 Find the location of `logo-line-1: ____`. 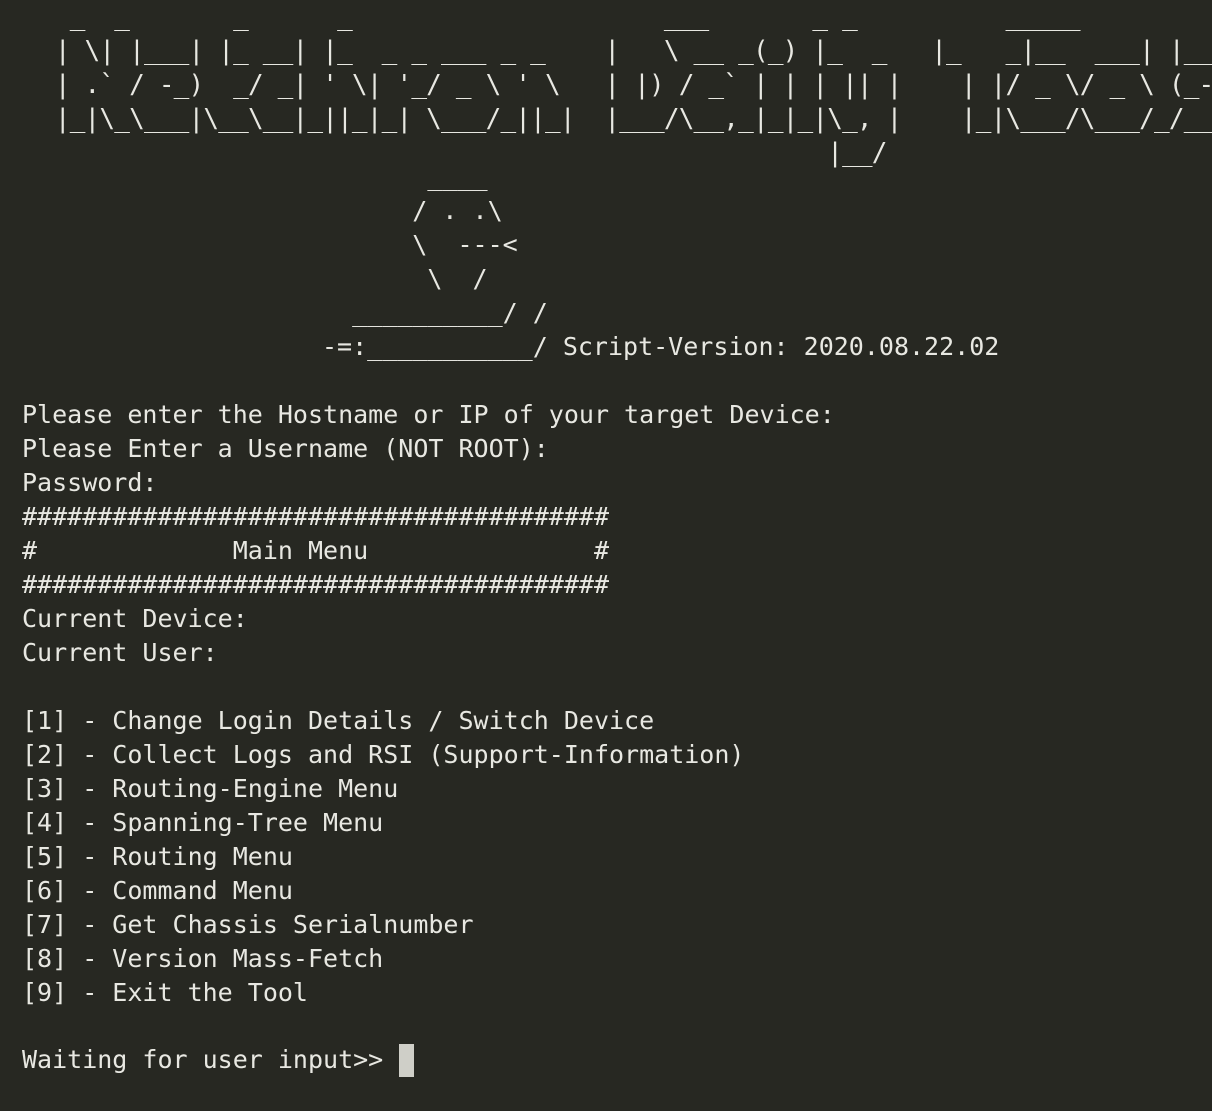

logo-line-1: ____ is located at coordinates (405, 176).